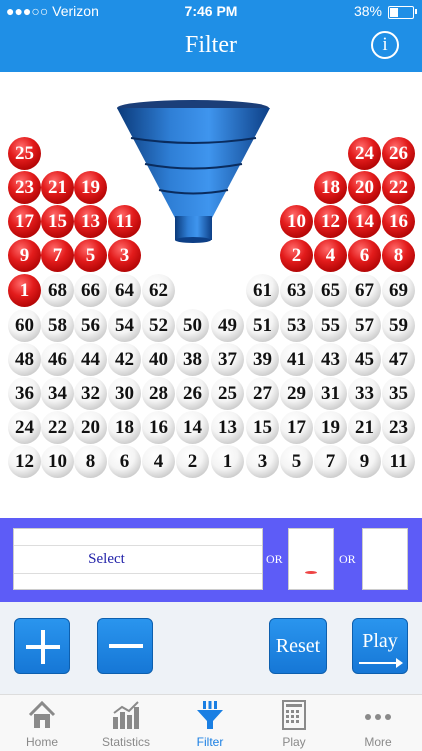  I want to click on number-ball: 6, so click(124, 461).